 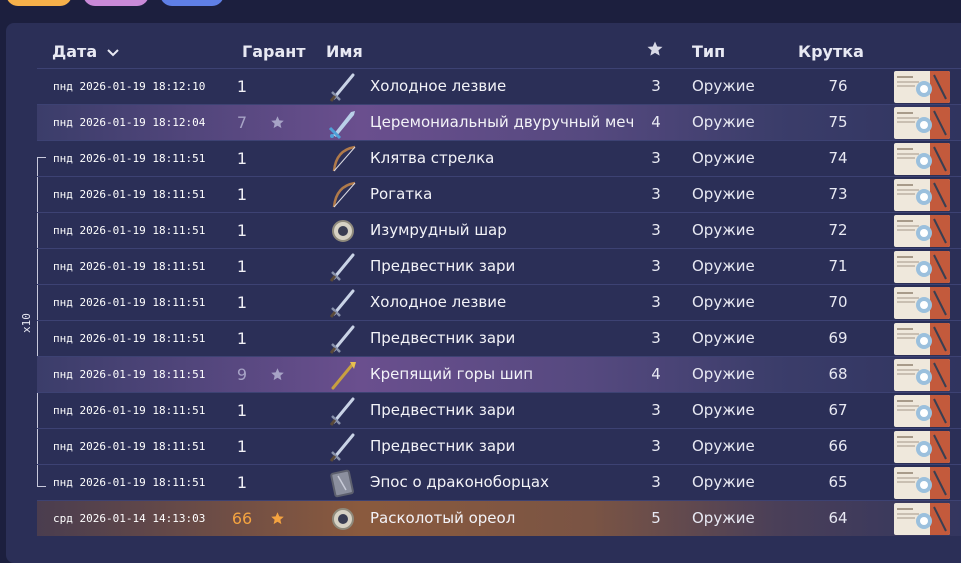 What do you see at coordinates (343, 123) in the screenshot?
I see `claymore-icon` at bounding box center [343, 123].